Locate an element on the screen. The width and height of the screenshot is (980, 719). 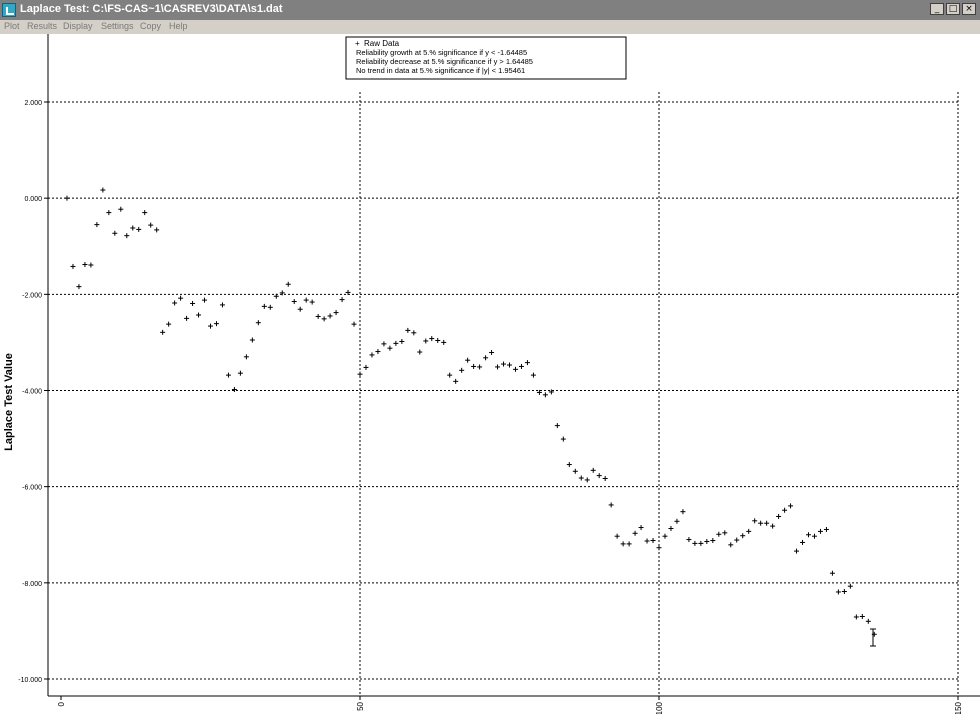
app-icon is located at coordinates (9, 10).